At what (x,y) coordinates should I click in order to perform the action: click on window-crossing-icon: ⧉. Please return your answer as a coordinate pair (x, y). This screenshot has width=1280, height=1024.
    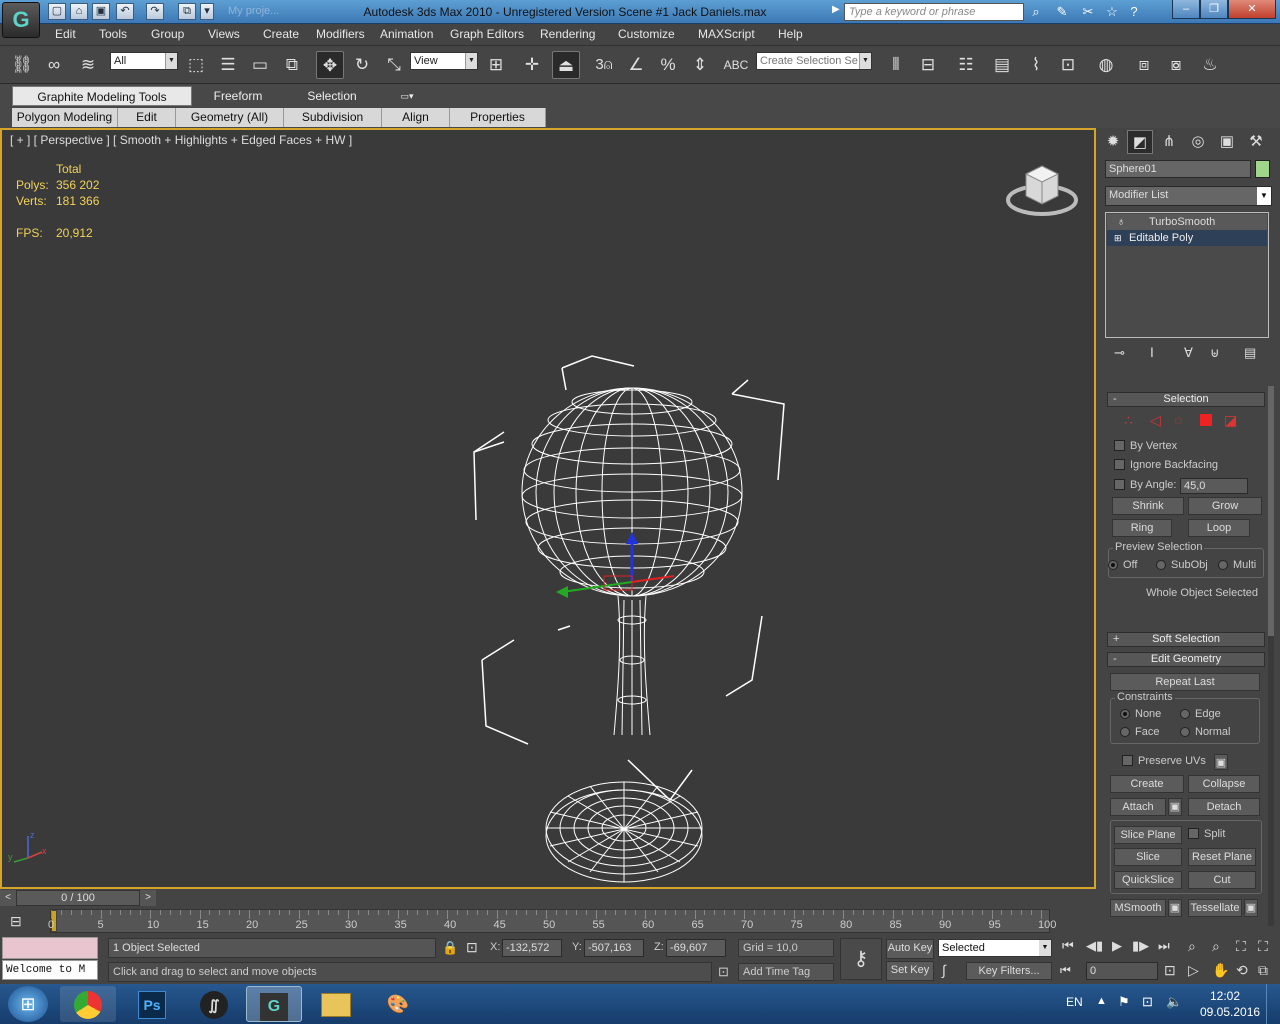
    Looking at the image, I should click on (292, 65).